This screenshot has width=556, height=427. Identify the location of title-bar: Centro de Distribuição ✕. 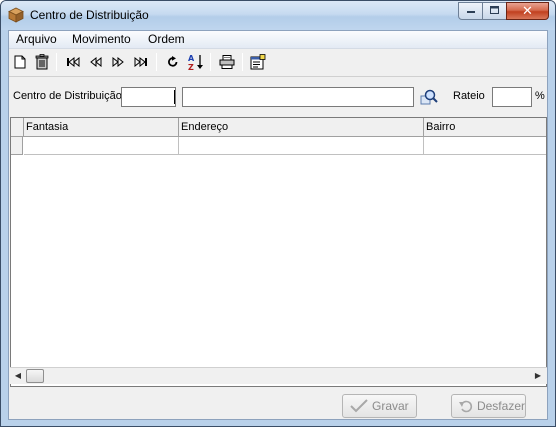
(278, 15).